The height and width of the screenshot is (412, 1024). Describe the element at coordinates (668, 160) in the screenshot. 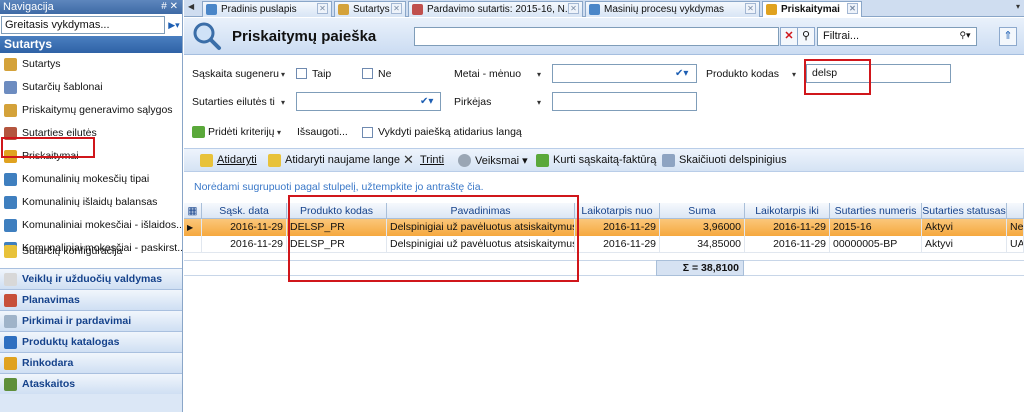

I see `calculator-icon` at that location.